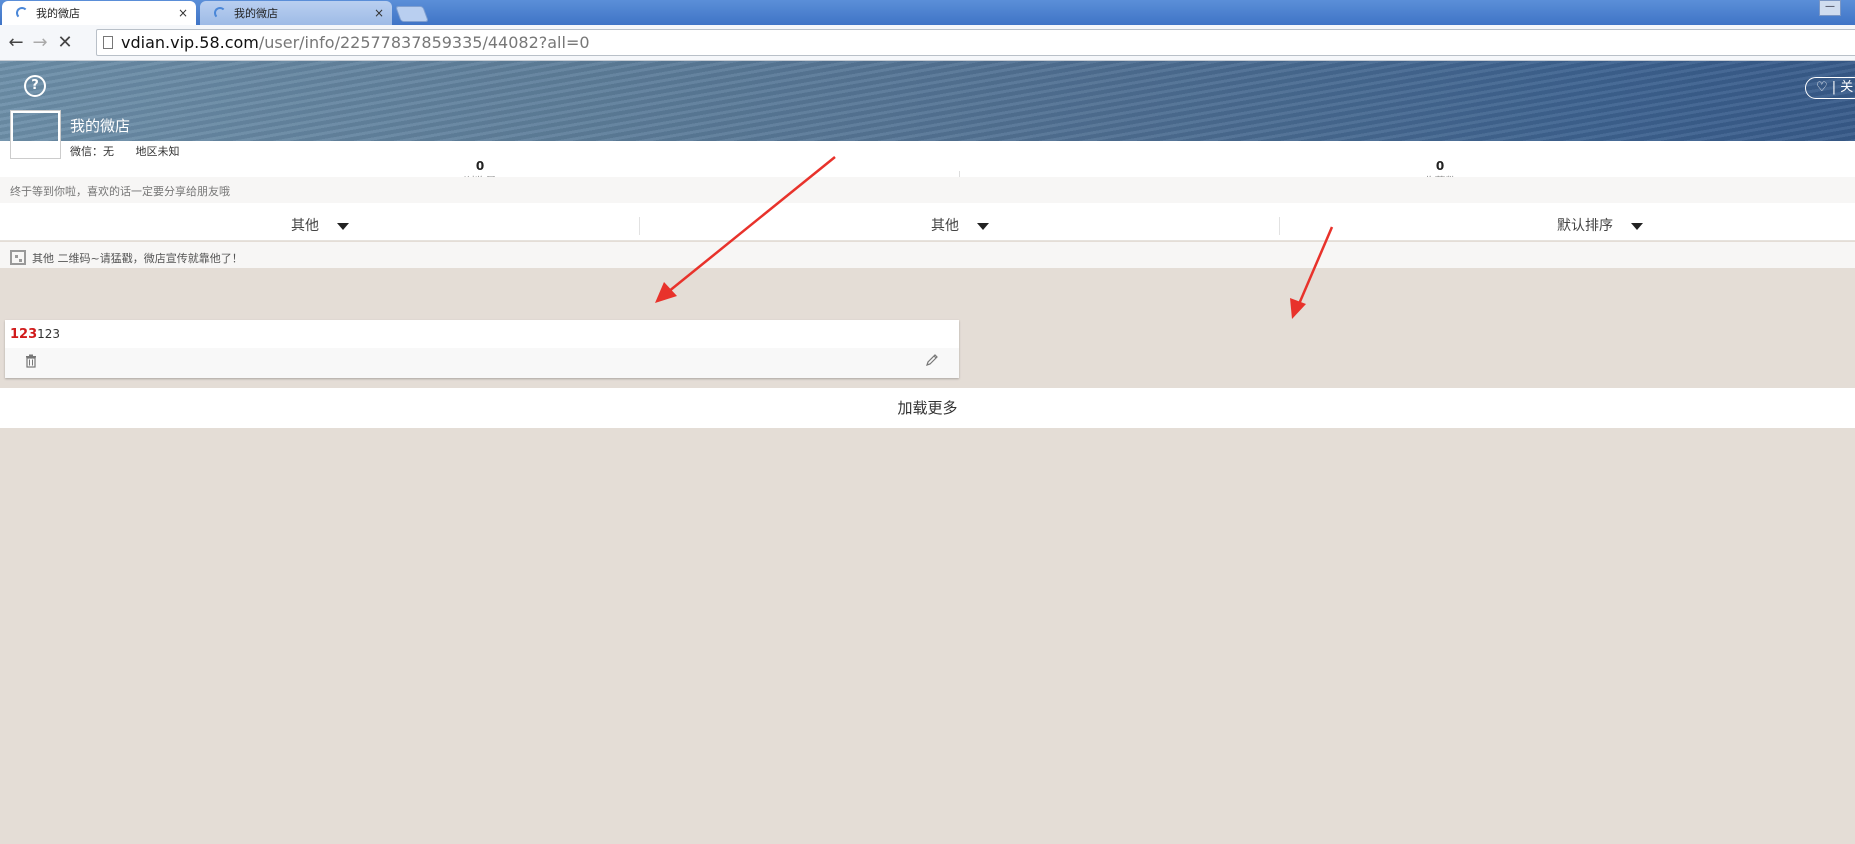  What do you see at coordinates (1830, 8) in the screenshot?
I see `minimize-window-button: —` at bounding box center [1830, 8].